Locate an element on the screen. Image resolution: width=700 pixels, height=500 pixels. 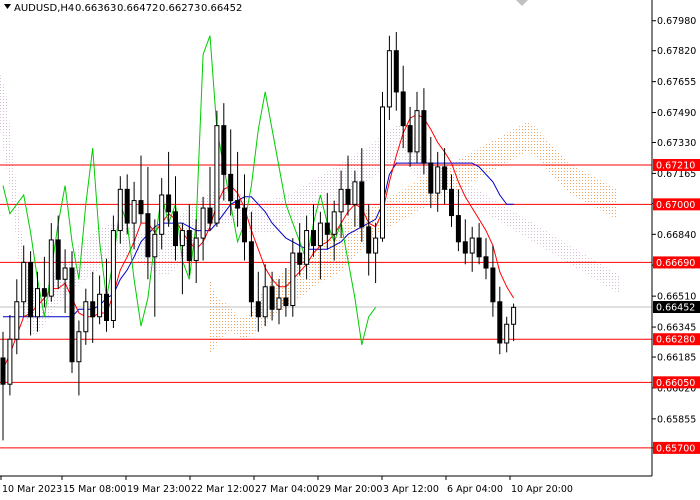
x-tick-label: 3 Apr 12:00 is located at coordinates (411, 489).